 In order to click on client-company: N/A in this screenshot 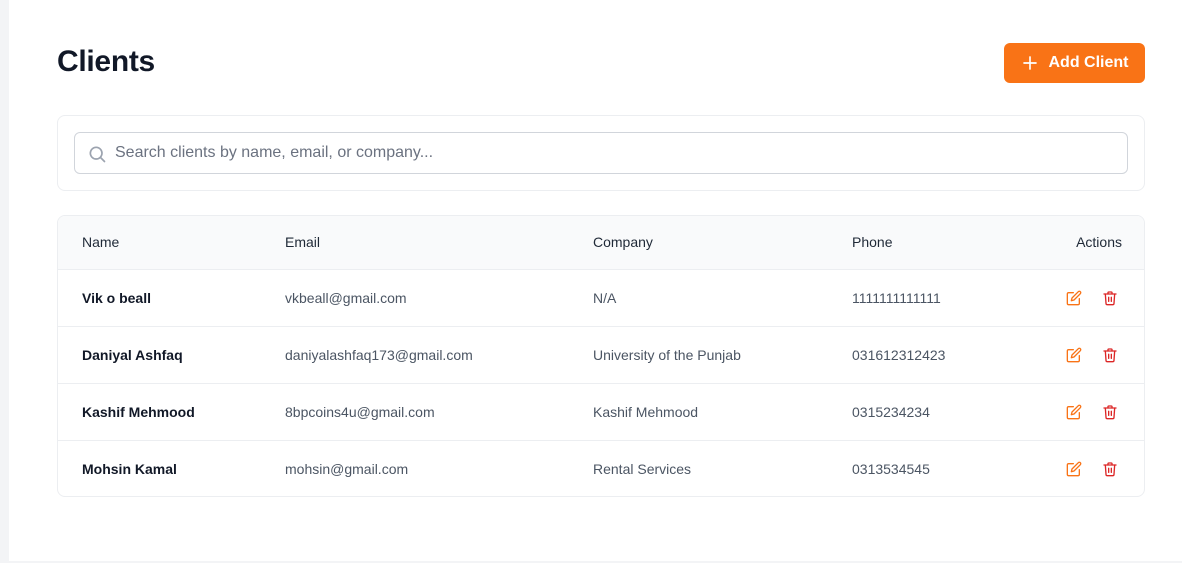, I will do `click(605, 297)`.